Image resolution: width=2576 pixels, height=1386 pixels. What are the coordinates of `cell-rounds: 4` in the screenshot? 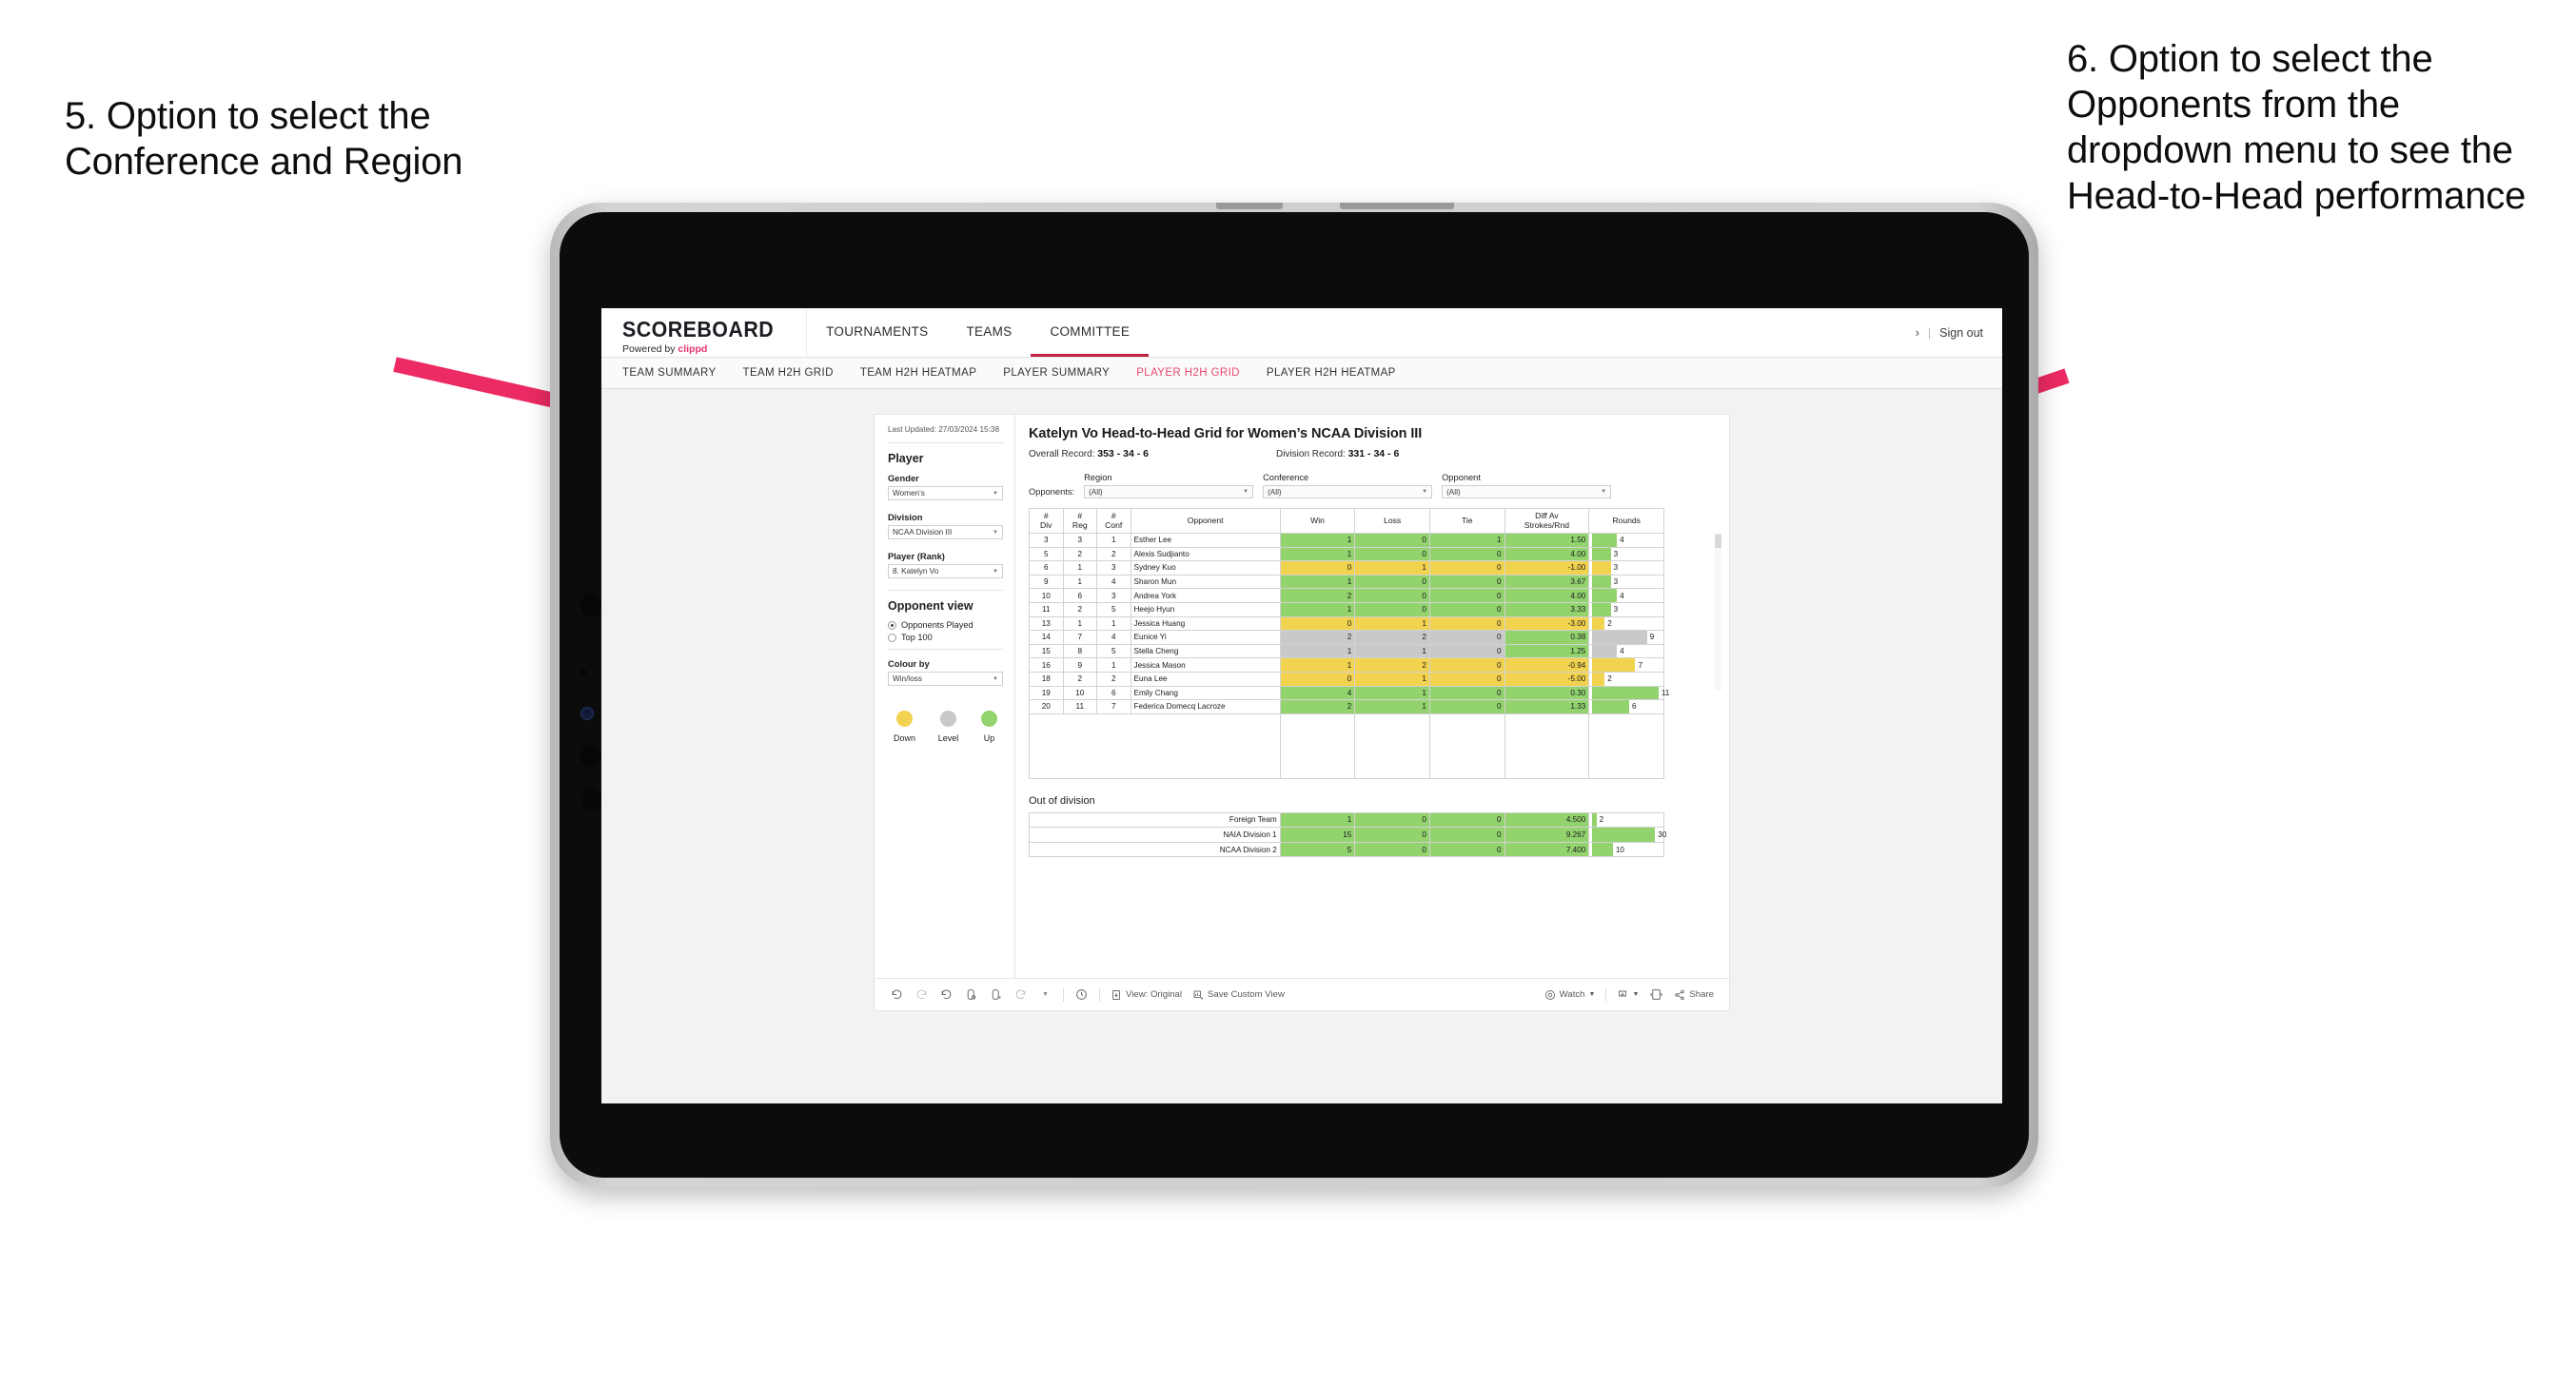 It's located at (1626, 651).